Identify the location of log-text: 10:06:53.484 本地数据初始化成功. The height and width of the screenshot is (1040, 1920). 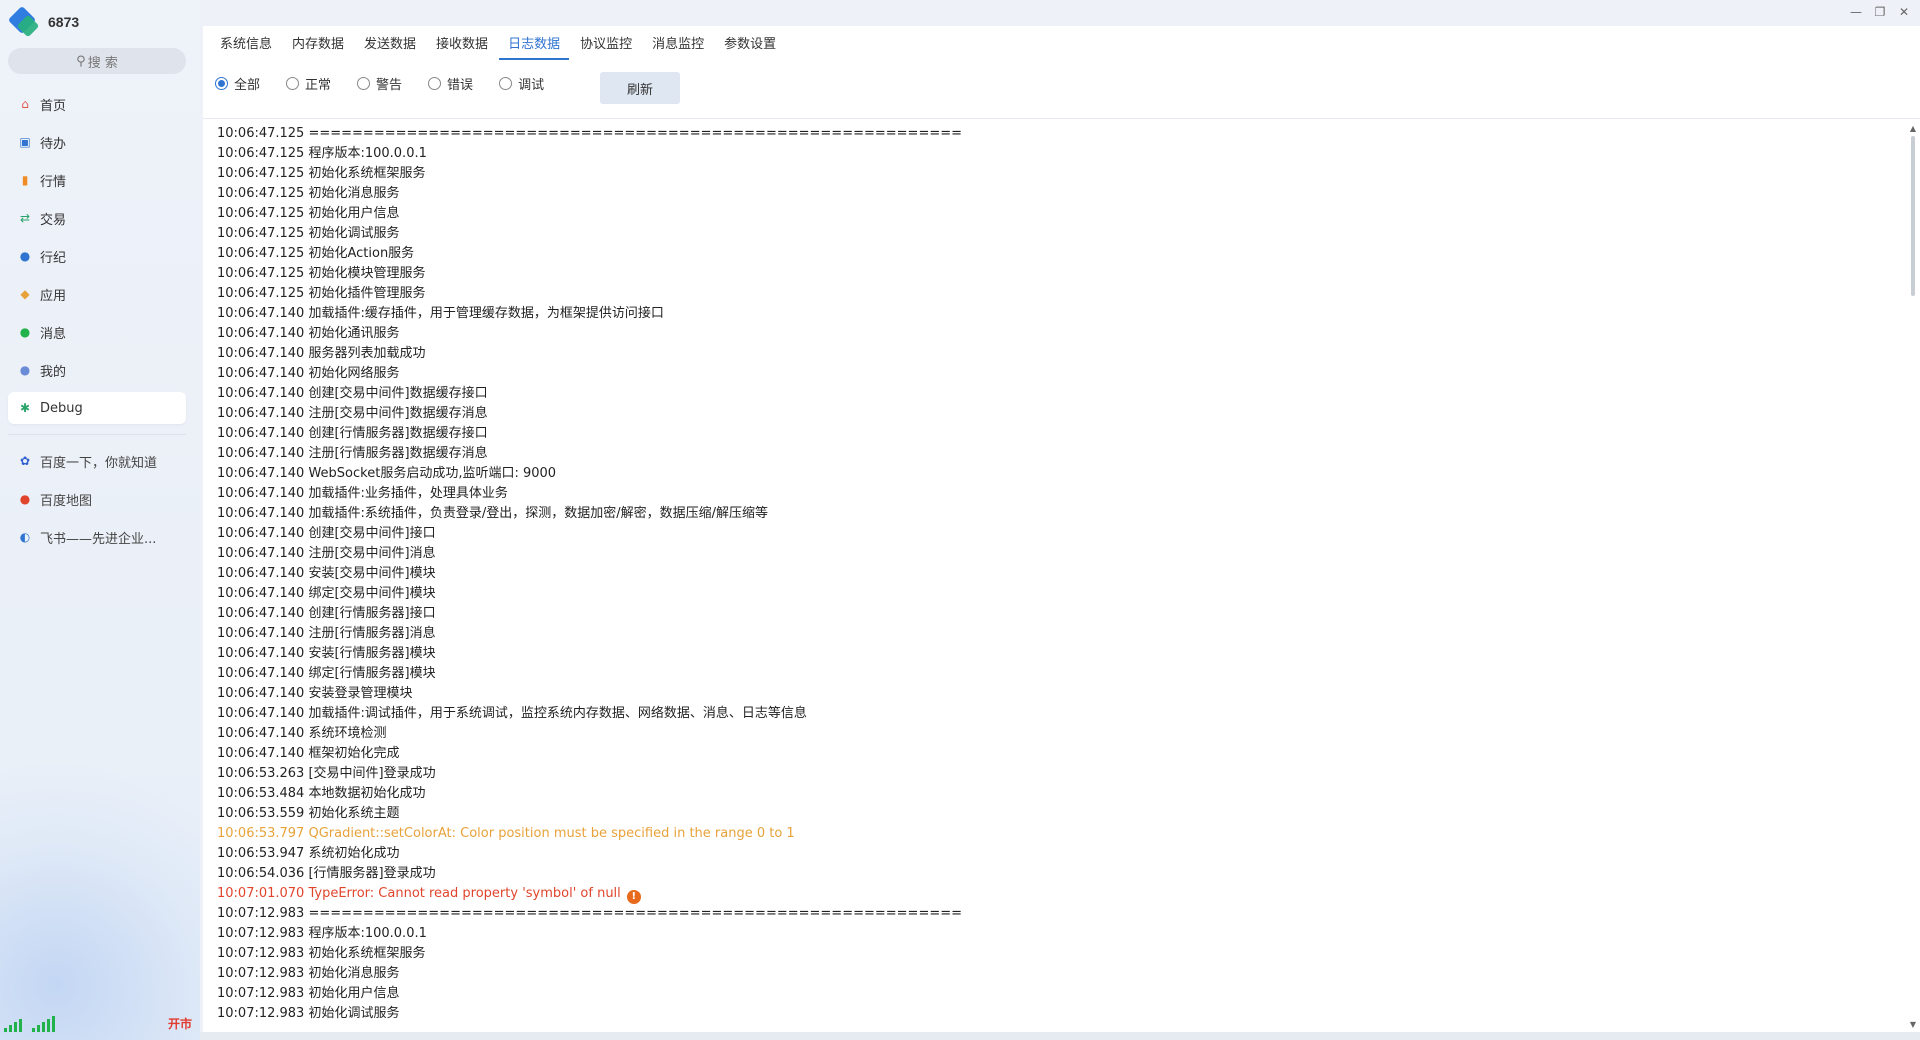
(321, 793).